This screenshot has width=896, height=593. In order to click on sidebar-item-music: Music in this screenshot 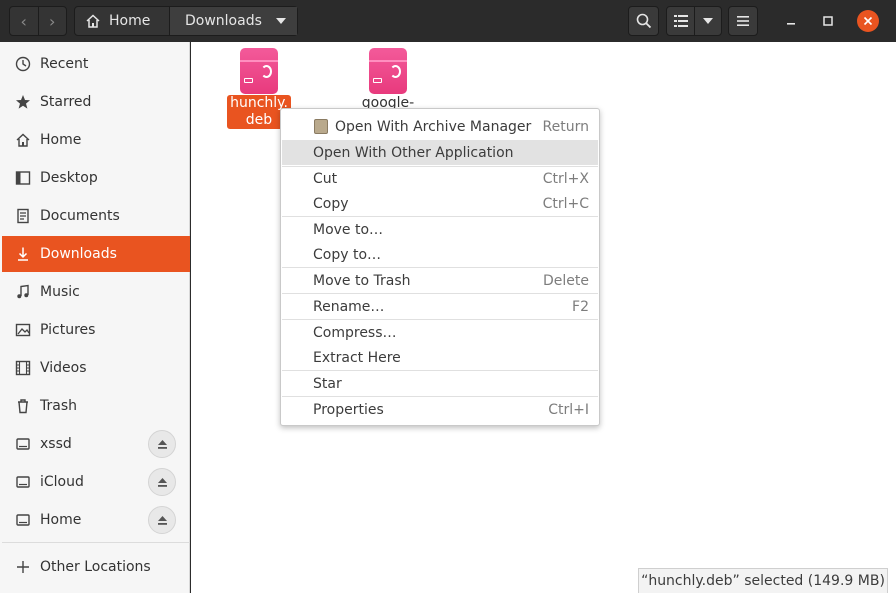, I will do `click(96, 292)`.